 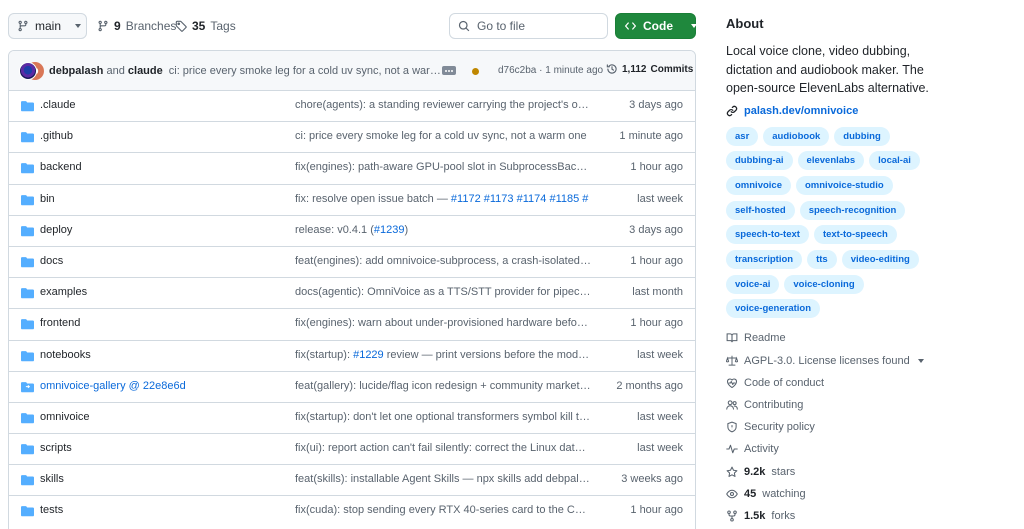 What do you see at coordinates (894, 161) in the screenshot?
I see `topic-tag: local-ai` at bounding box center [894, 161].